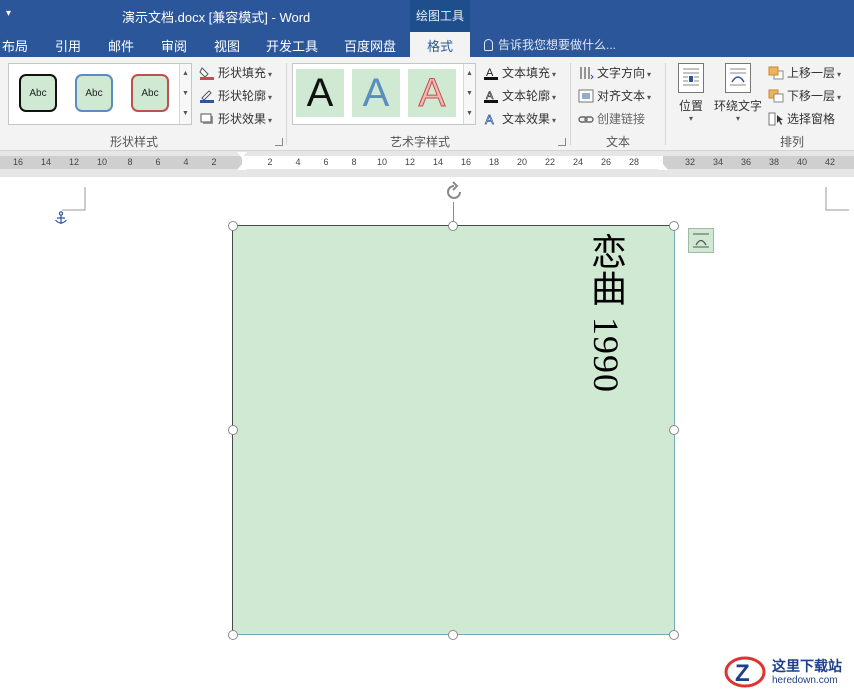 The image size is (854, 691). What do you see at coordinates (235, 95) in the screenshot?
I see `shape-outline-button: 形状轮廓 ▾` at bounding box center [235, 95].